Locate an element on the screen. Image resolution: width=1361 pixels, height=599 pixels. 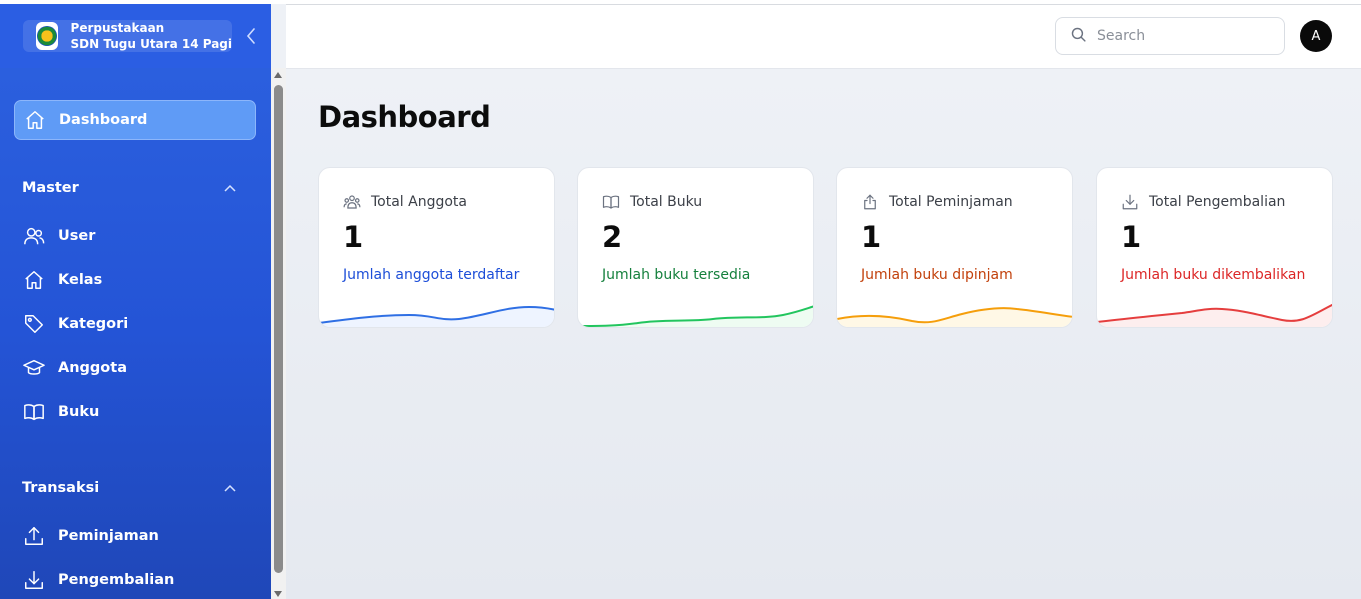
card-description: Jumlah buku dikembalikan is located at coordinates (1213, 275).